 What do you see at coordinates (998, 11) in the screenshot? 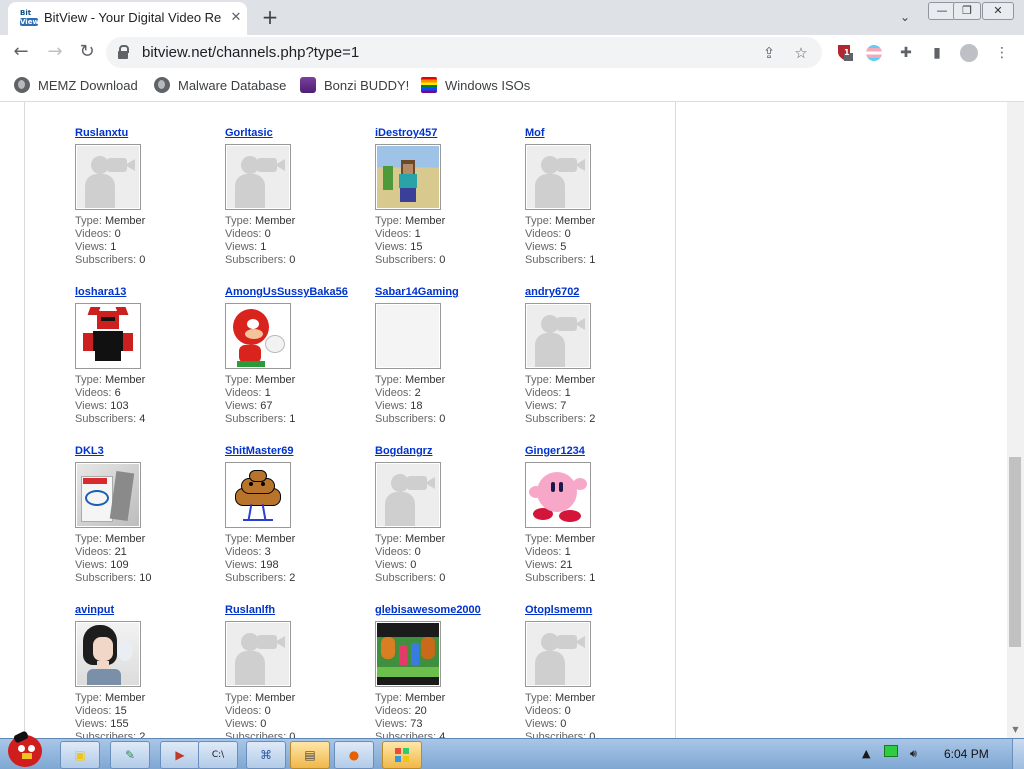
I see `close-window-button: ✕` at bounding box center [998, 11].